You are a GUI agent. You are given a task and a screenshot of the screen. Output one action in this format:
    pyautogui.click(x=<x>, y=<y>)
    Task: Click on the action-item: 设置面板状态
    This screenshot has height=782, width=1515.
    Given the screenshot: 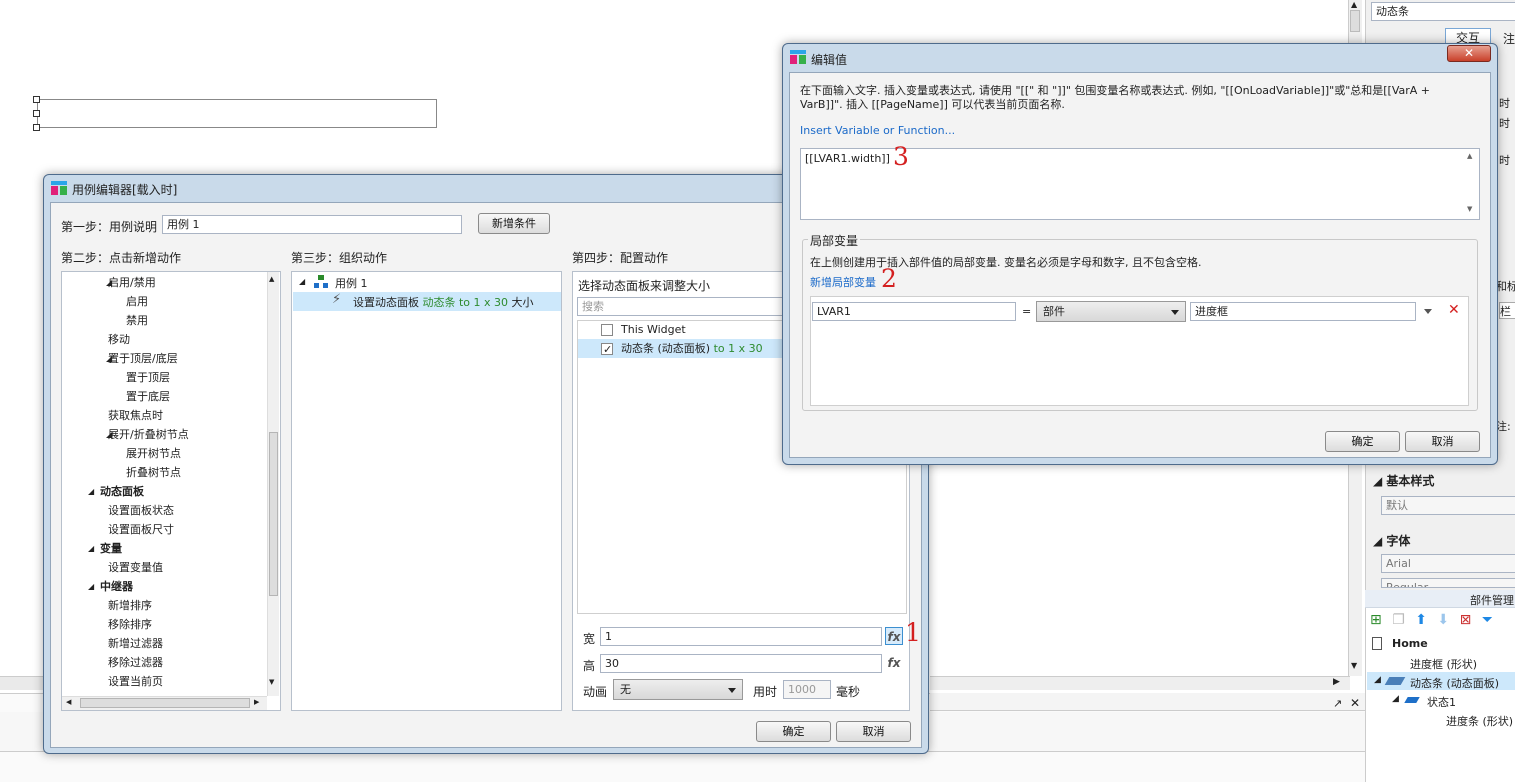 What is the action you would take?
    pyautogui.click(x=164, y=510)
    